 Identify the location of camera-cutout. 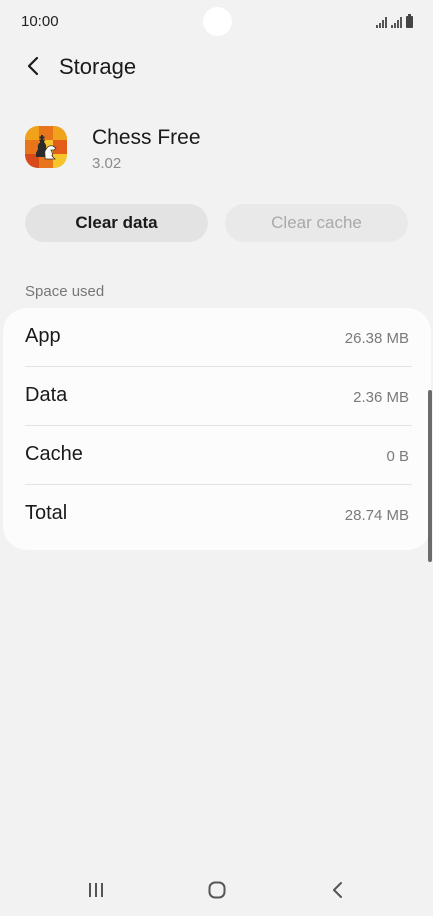
(217, 21).